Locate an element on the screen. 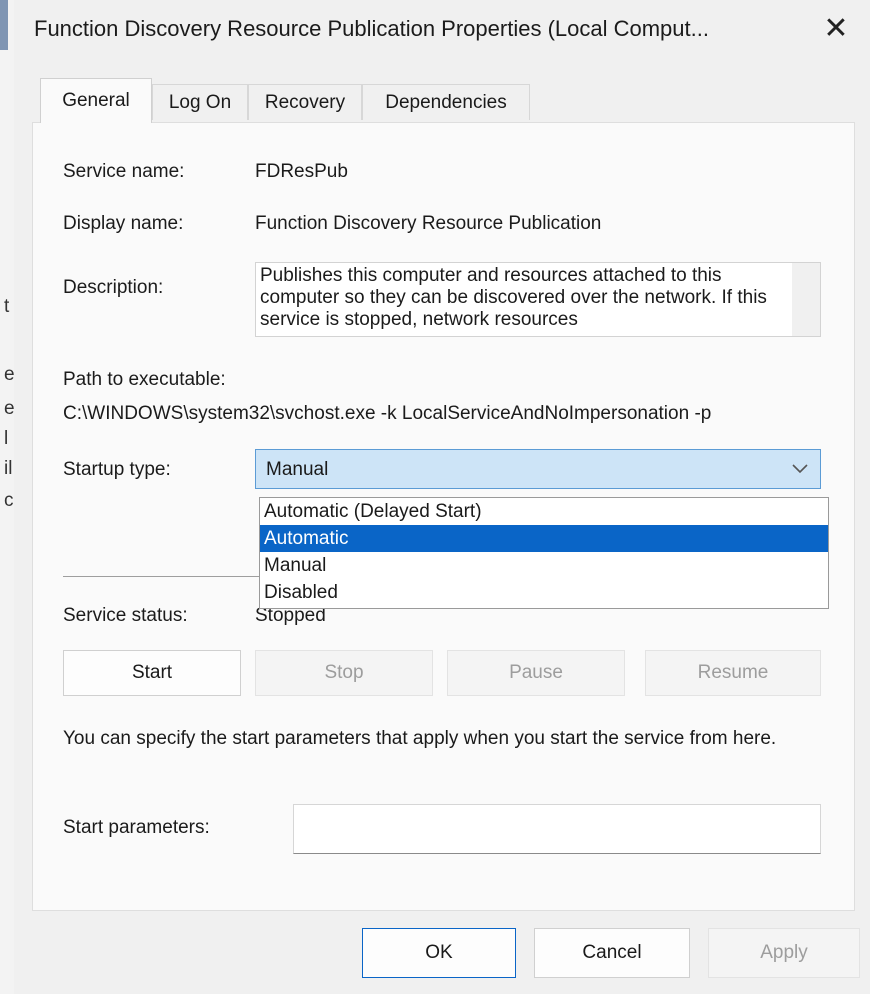 The image size is (870, 994). tab-general: General is located at coordinates (96, 100).